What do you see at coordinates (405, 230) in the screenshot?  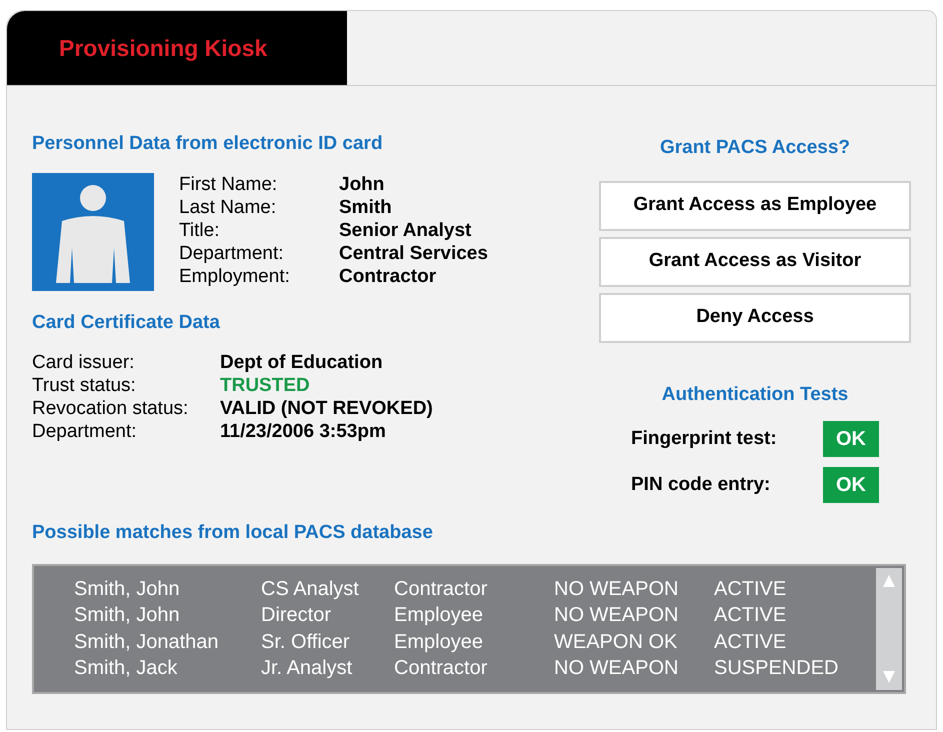 I see `field-value: Senior Analyst` at bounding box center [405, 230].